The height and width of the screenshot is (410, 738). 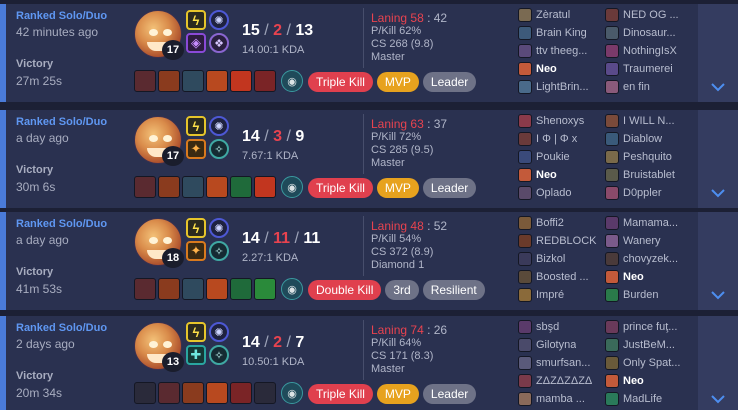 What do you see at coordinates (563, 241) in the screenshot?
I see `participant: REDBLOCK` at bounding box center [563, 241].